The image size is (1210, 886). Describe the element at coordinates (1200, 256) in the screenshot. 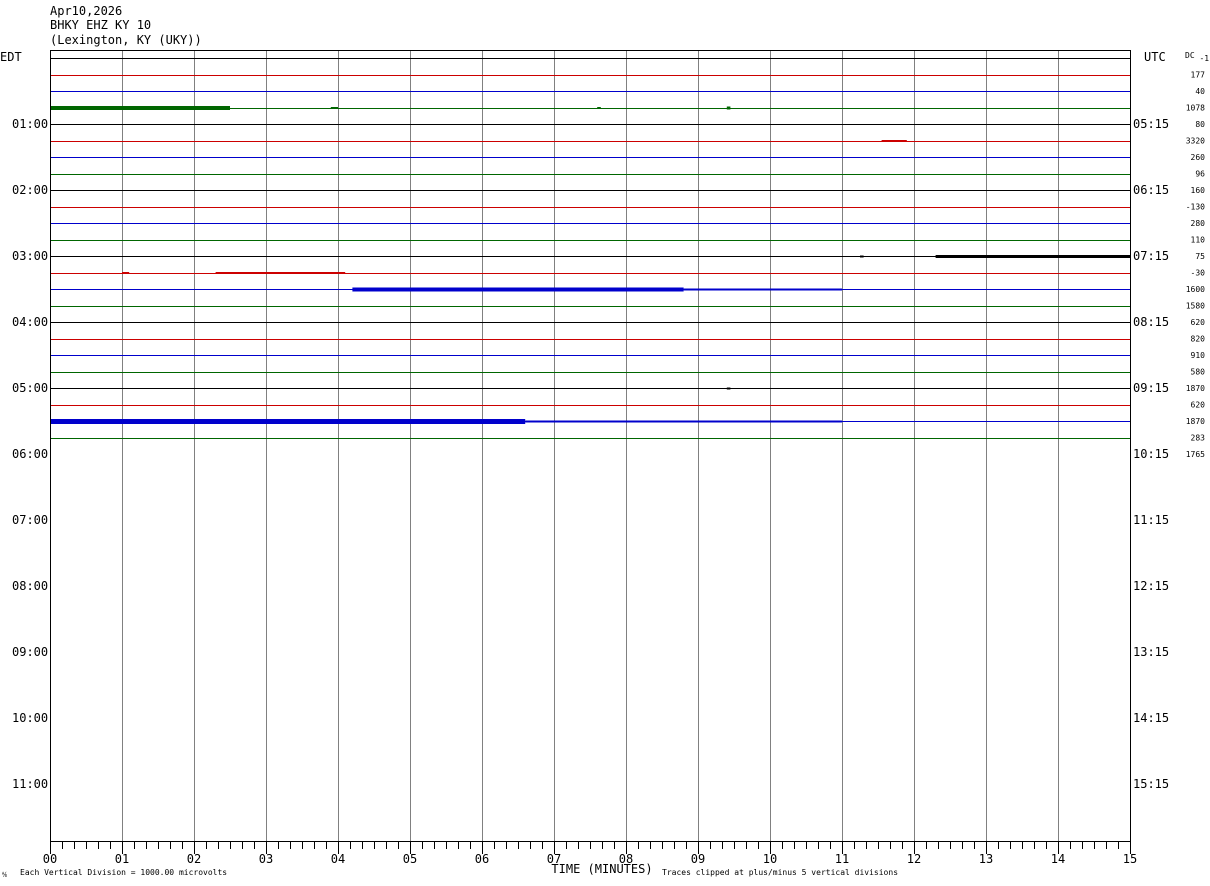

I see `dc-offset-value: 75` at that location.